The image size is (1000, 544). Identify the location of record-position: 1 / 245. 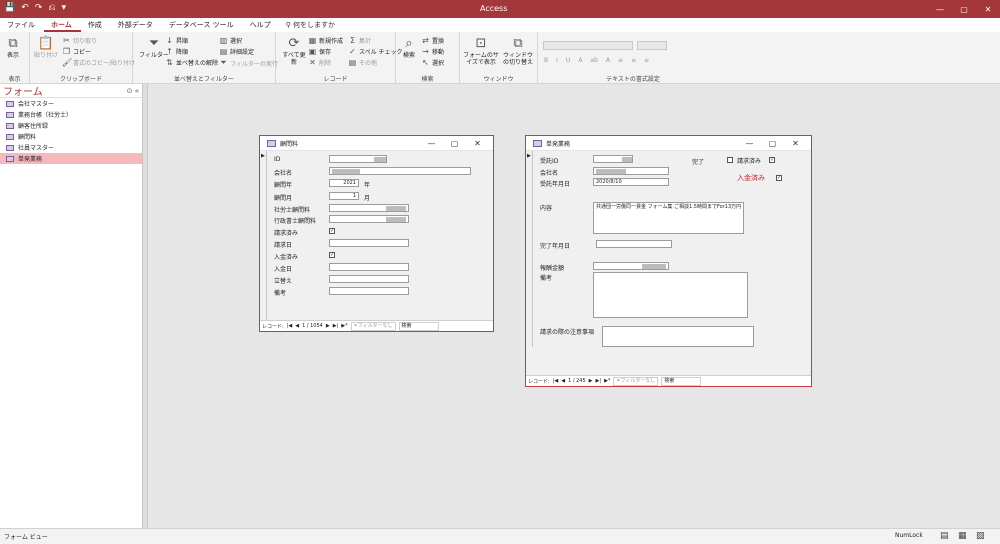
(577, 381).